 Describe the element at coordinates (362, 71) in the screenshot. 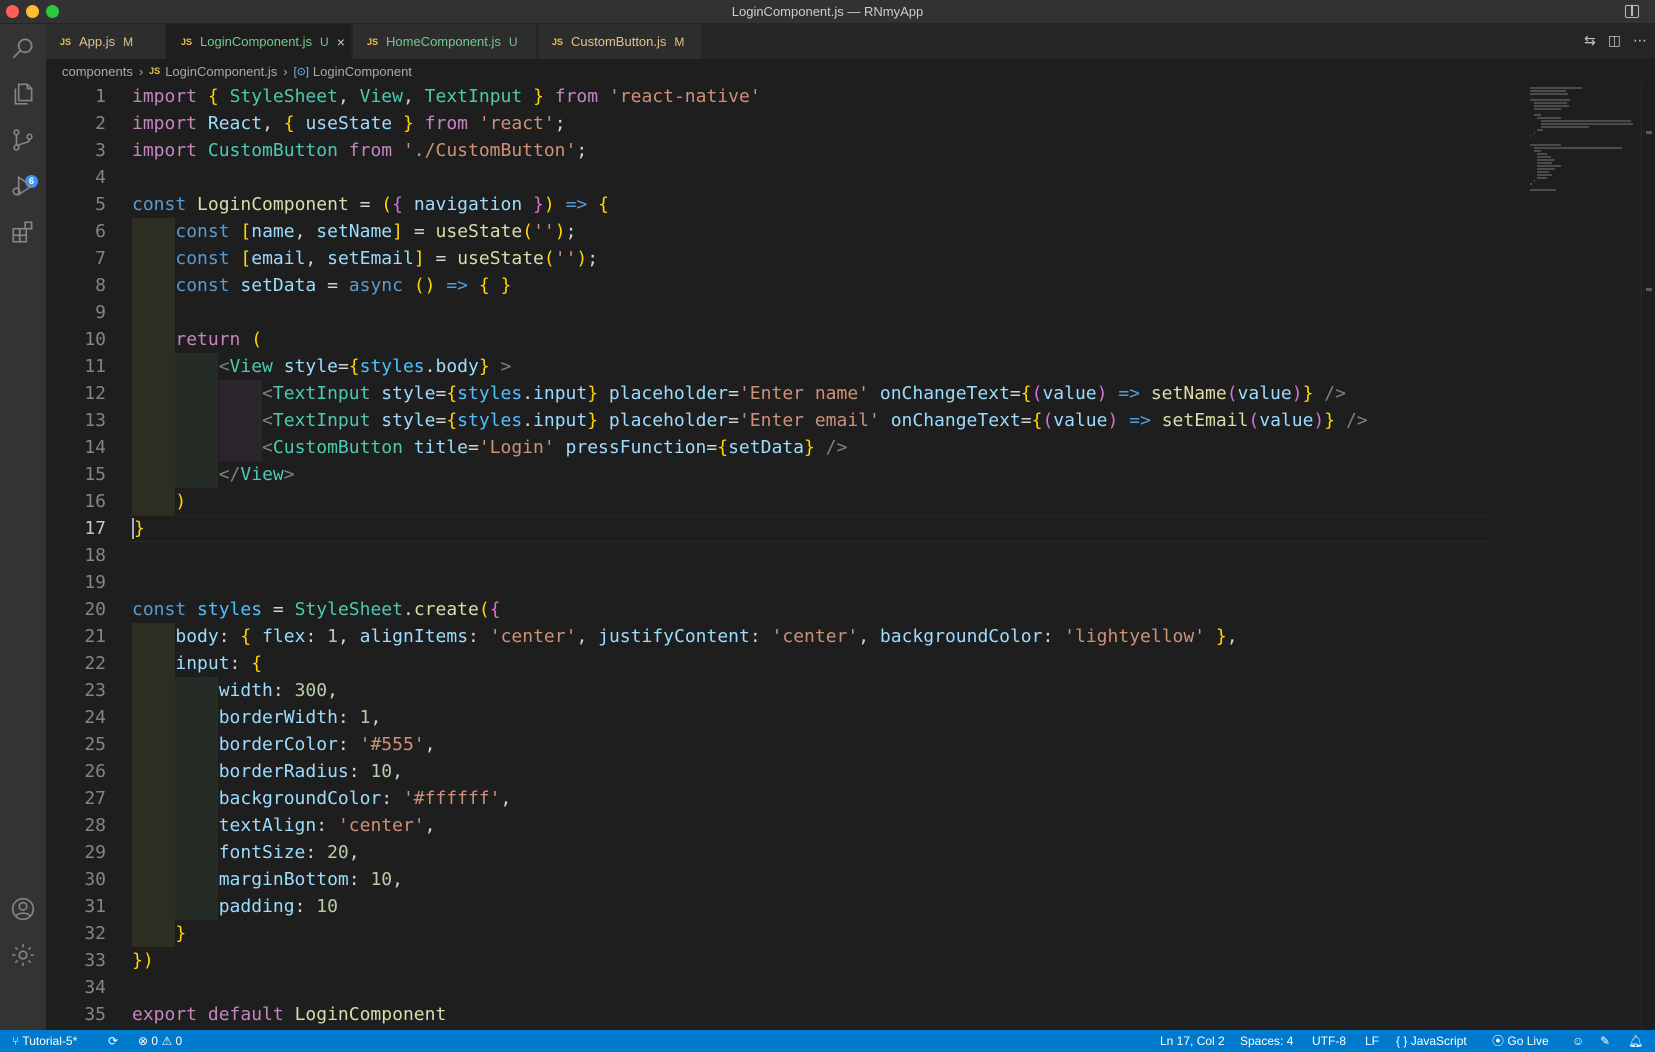

I see `breadcrumb-symbol: LoginComponent` at that location.